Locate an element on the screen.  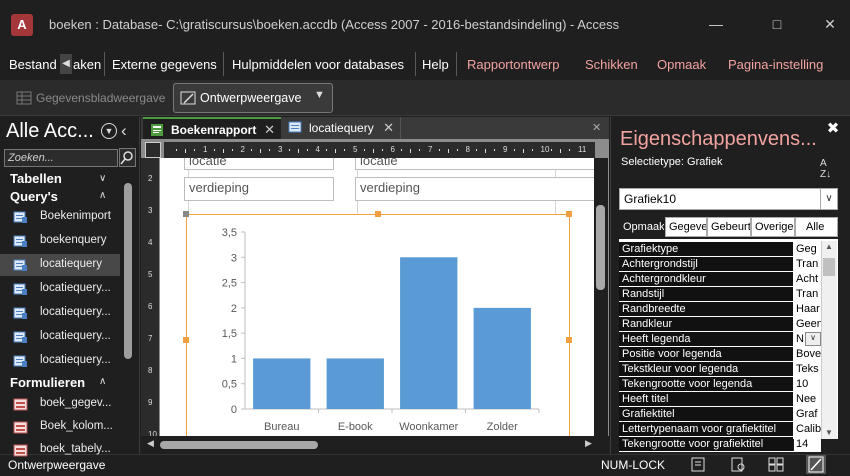
report-view-icon is located at coordinates (698, 464).